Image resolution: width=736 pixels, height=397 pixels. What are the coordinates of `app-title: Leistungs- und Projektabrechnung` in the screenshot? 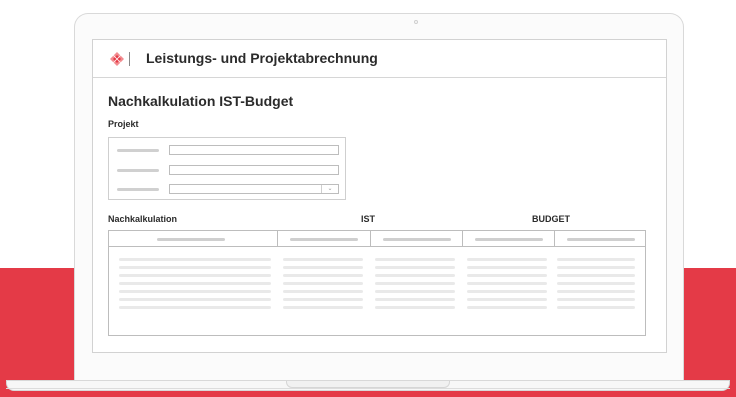 It's located at (262, 58).